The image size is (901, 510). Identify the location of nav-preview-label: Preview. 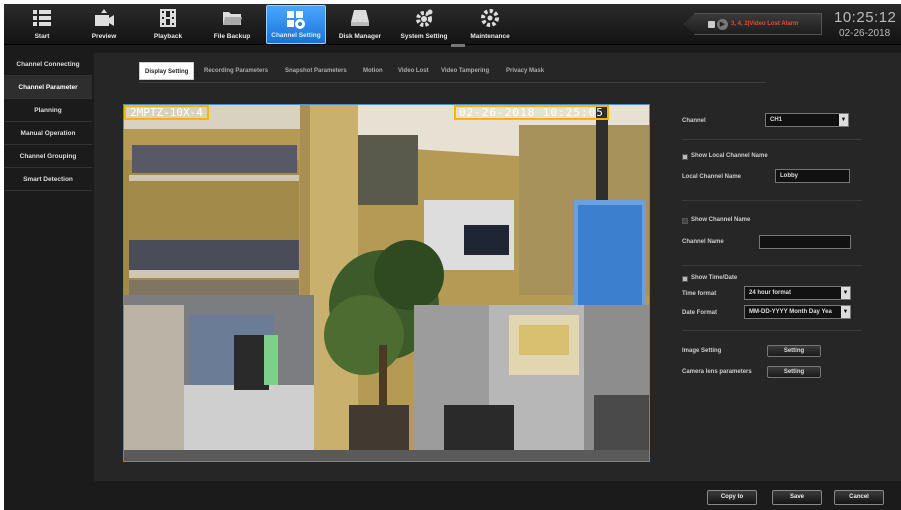
(104, 36).